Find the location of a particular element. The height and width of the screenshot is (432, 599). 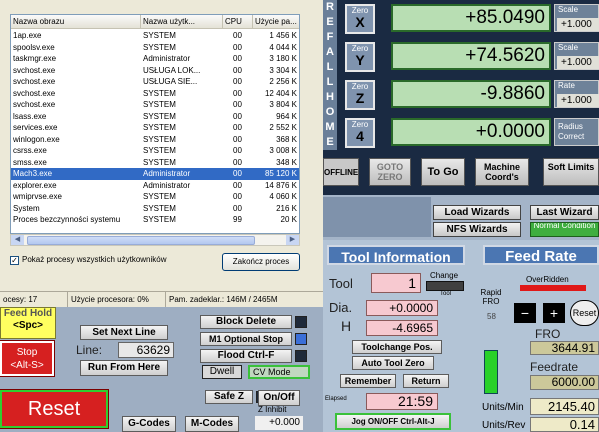

jog-toggle-button: Jog ON/OFF Ctrl-Alt-J is located at coordinates (393, 421).